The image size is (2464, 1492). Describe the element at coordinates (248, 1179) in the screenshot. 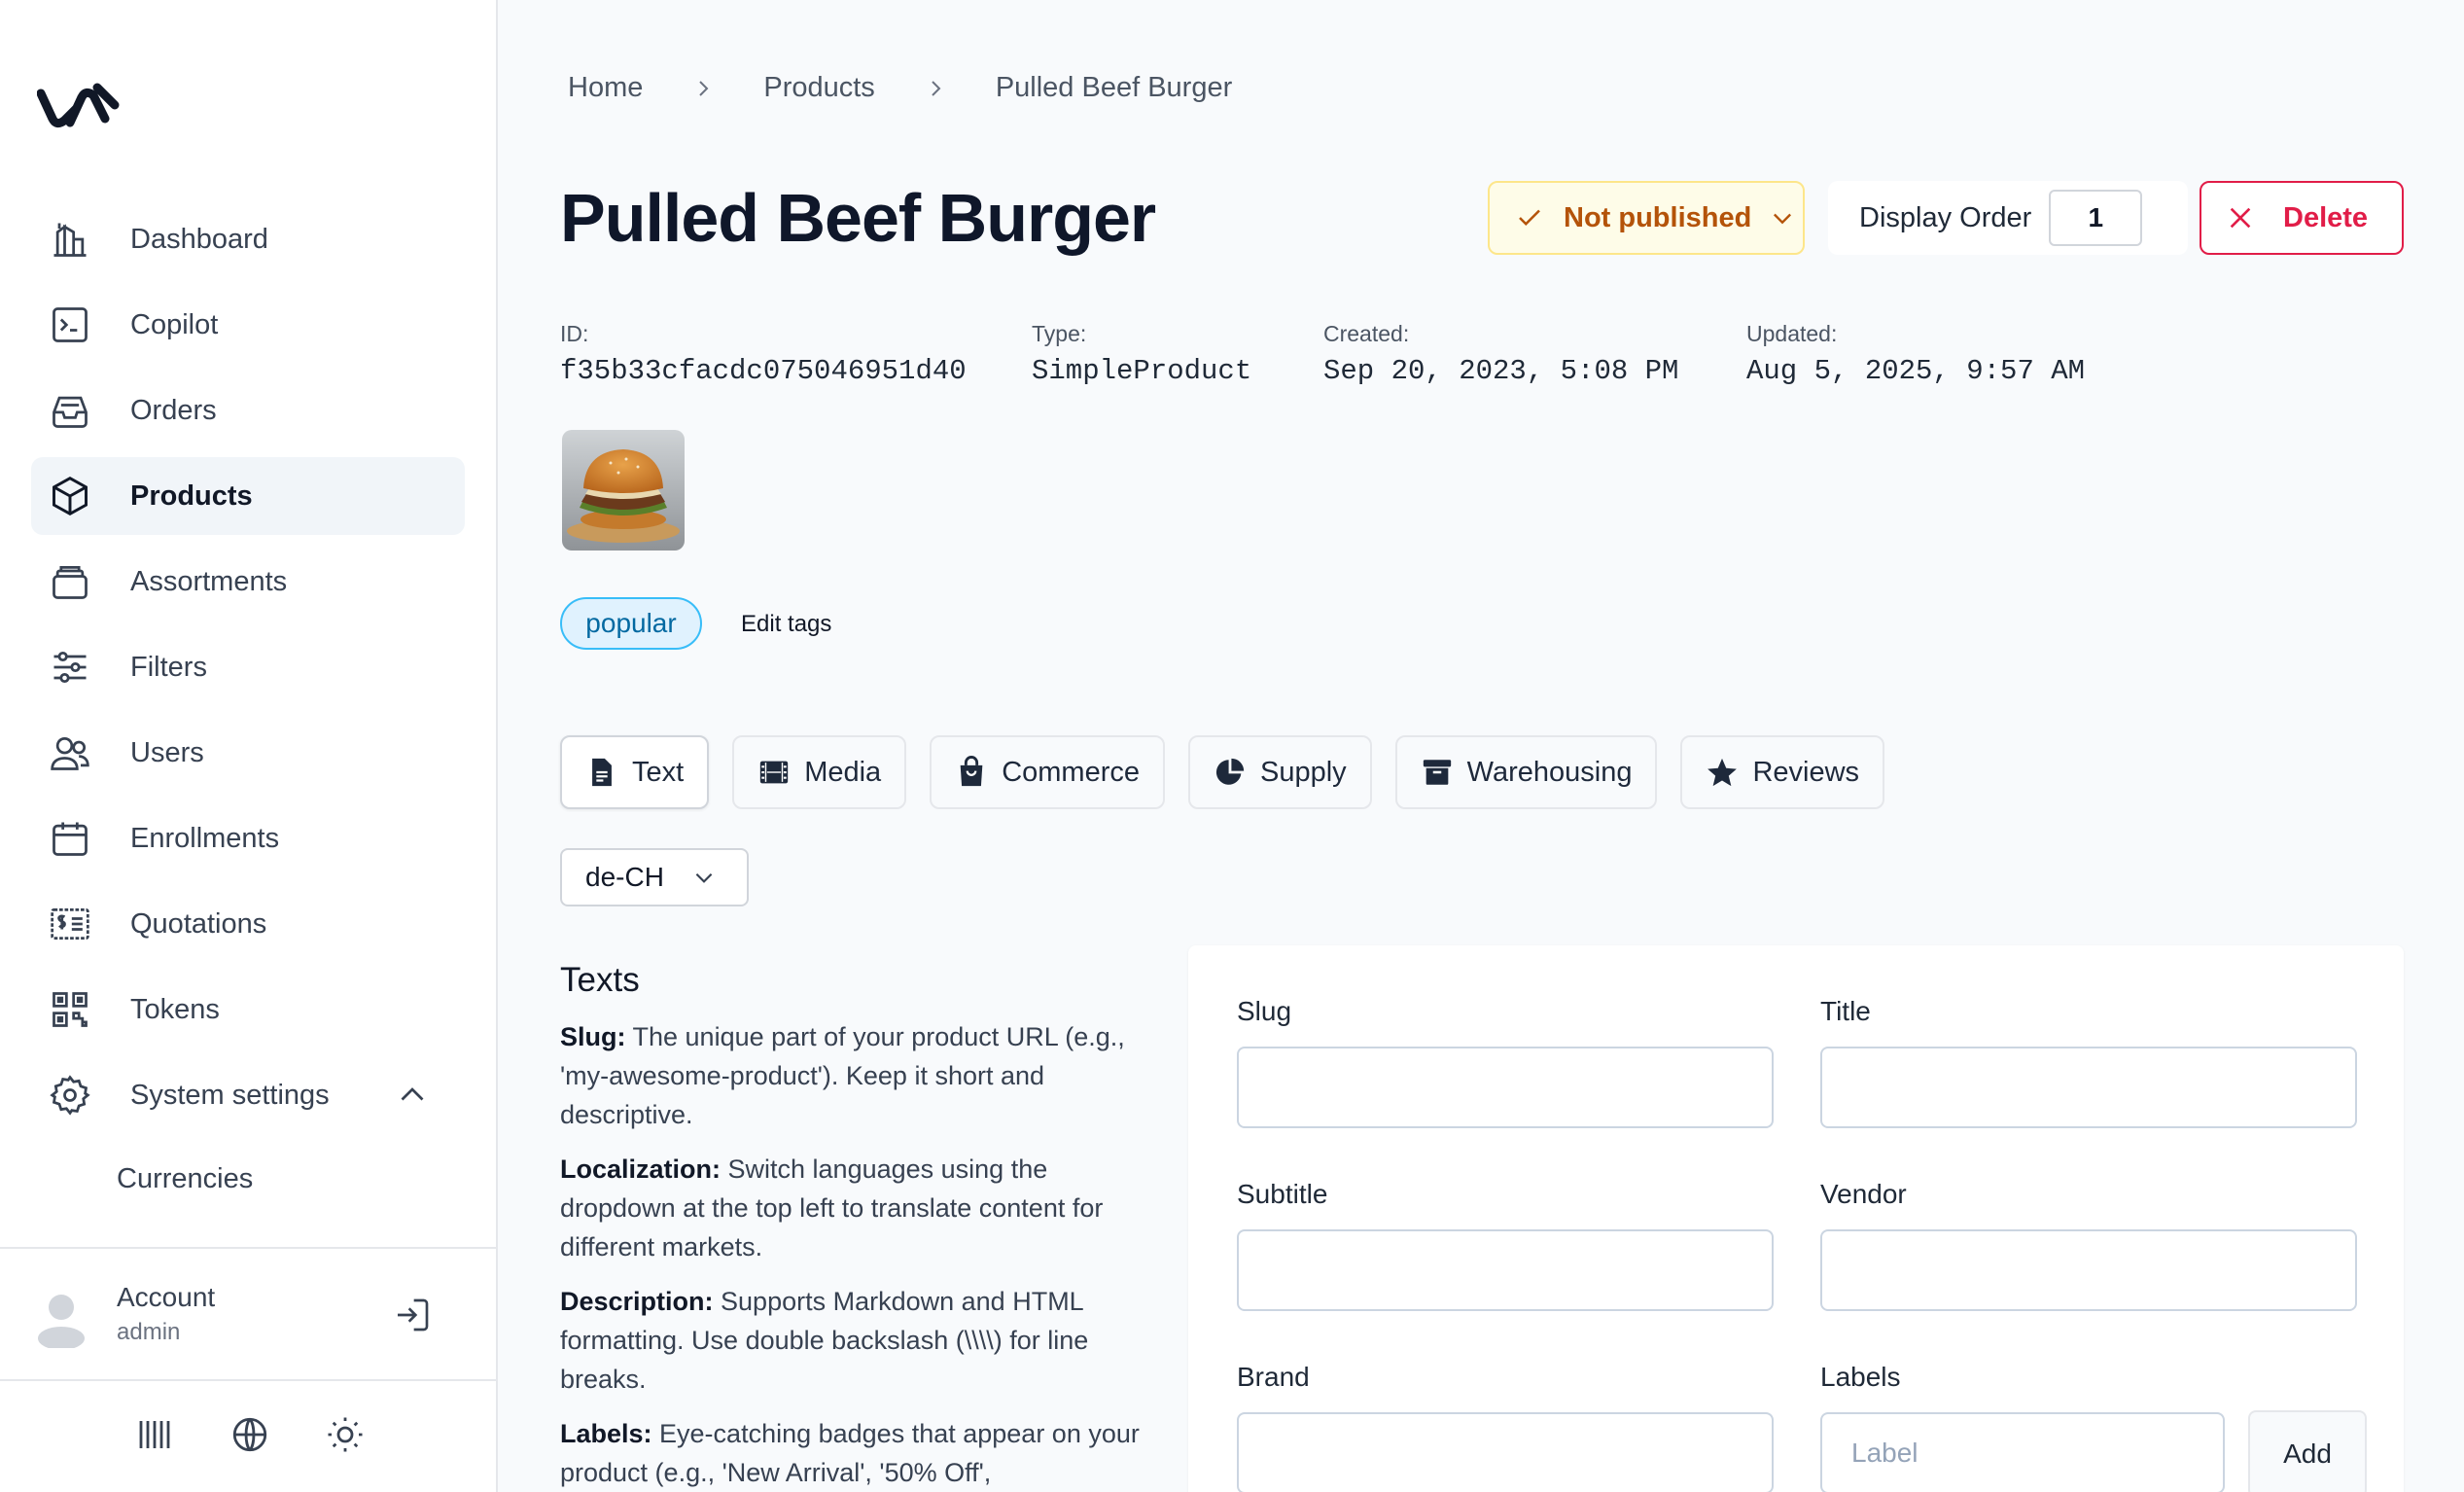

I see `nav-subitem-currencies: Currencies` at that location.